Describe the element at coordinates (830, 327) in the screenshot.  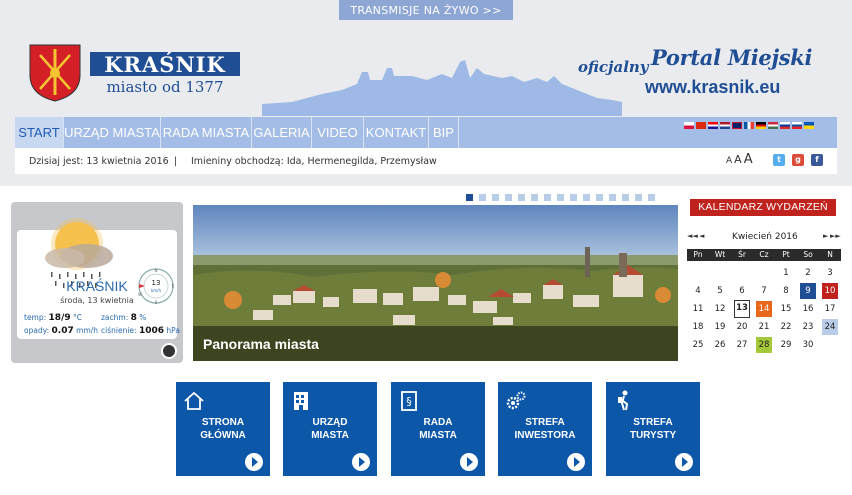
I see `calendar-day: 24` at that location.